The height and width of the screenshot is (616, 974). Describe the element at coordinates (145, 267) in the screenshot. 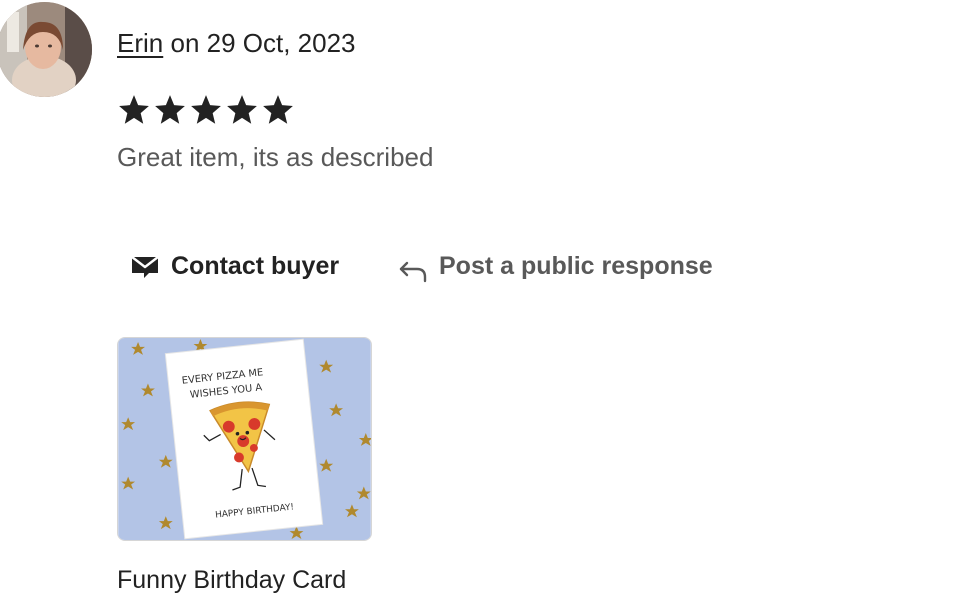

I see `envelope-icon` at that location.